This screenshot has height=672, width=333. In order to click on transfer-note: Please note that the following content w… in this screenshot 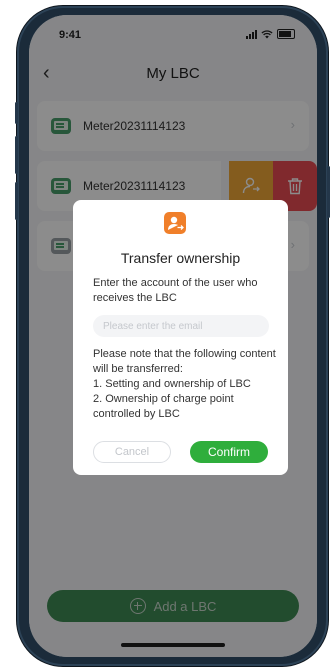, I will do `click(185, 384)`.